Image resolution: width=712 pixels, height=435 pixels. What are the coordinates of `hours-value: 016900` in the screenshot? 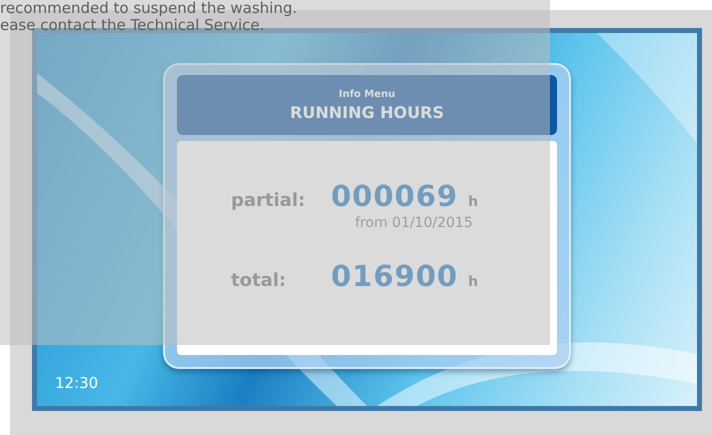 It's located at (394, 276).